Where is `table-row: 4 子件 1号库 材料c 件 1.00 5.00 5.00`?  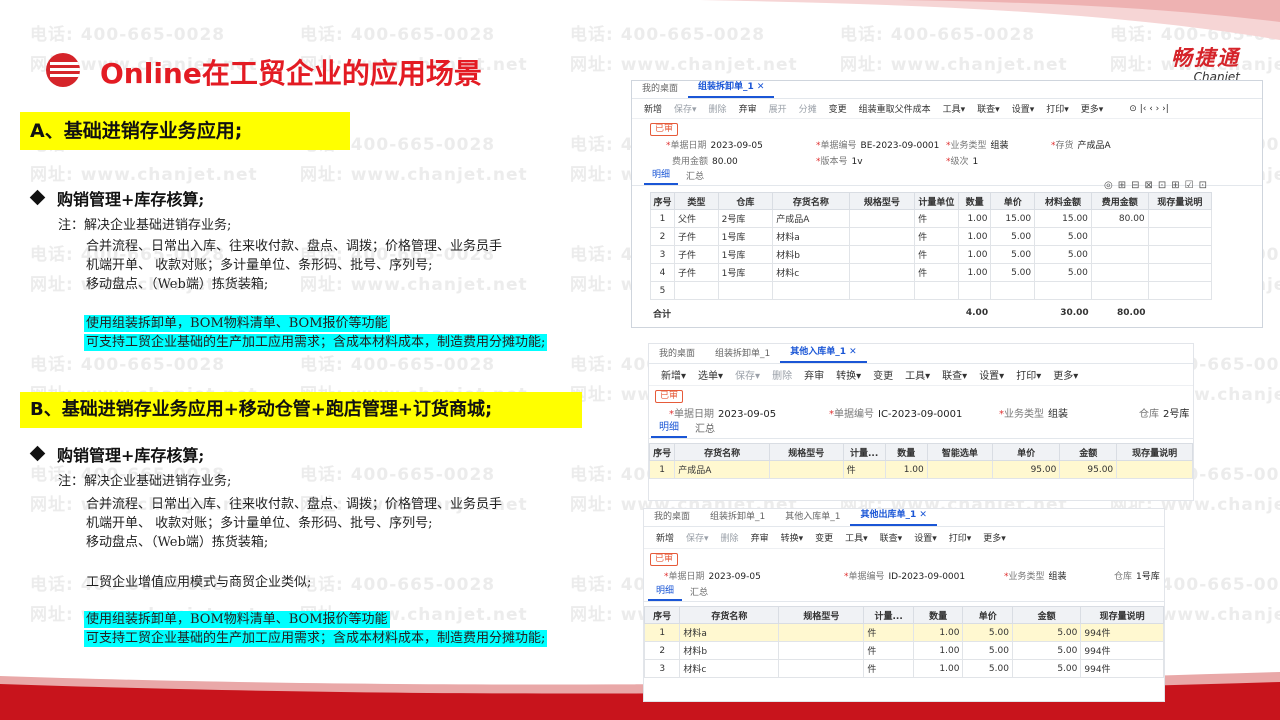
table-row: 4 子件 1号库 材料c 件 1.00 5.00 5.00 is located at coordinates (931, 272).